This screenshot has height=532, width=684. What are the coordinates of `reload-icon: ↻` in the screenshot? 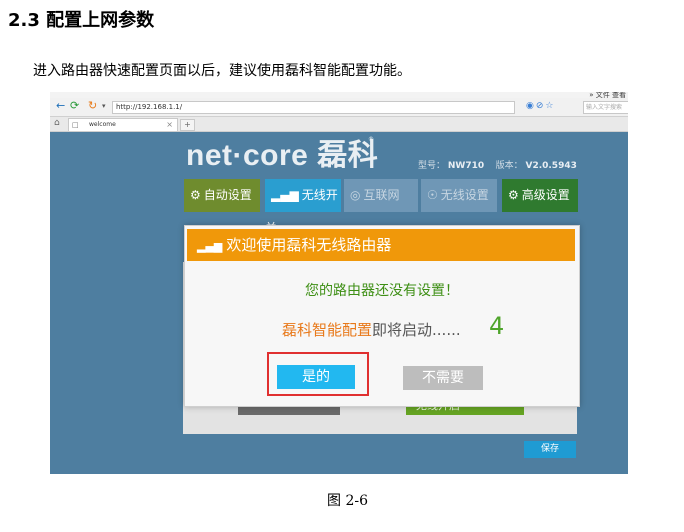 It's located at (92, 106).